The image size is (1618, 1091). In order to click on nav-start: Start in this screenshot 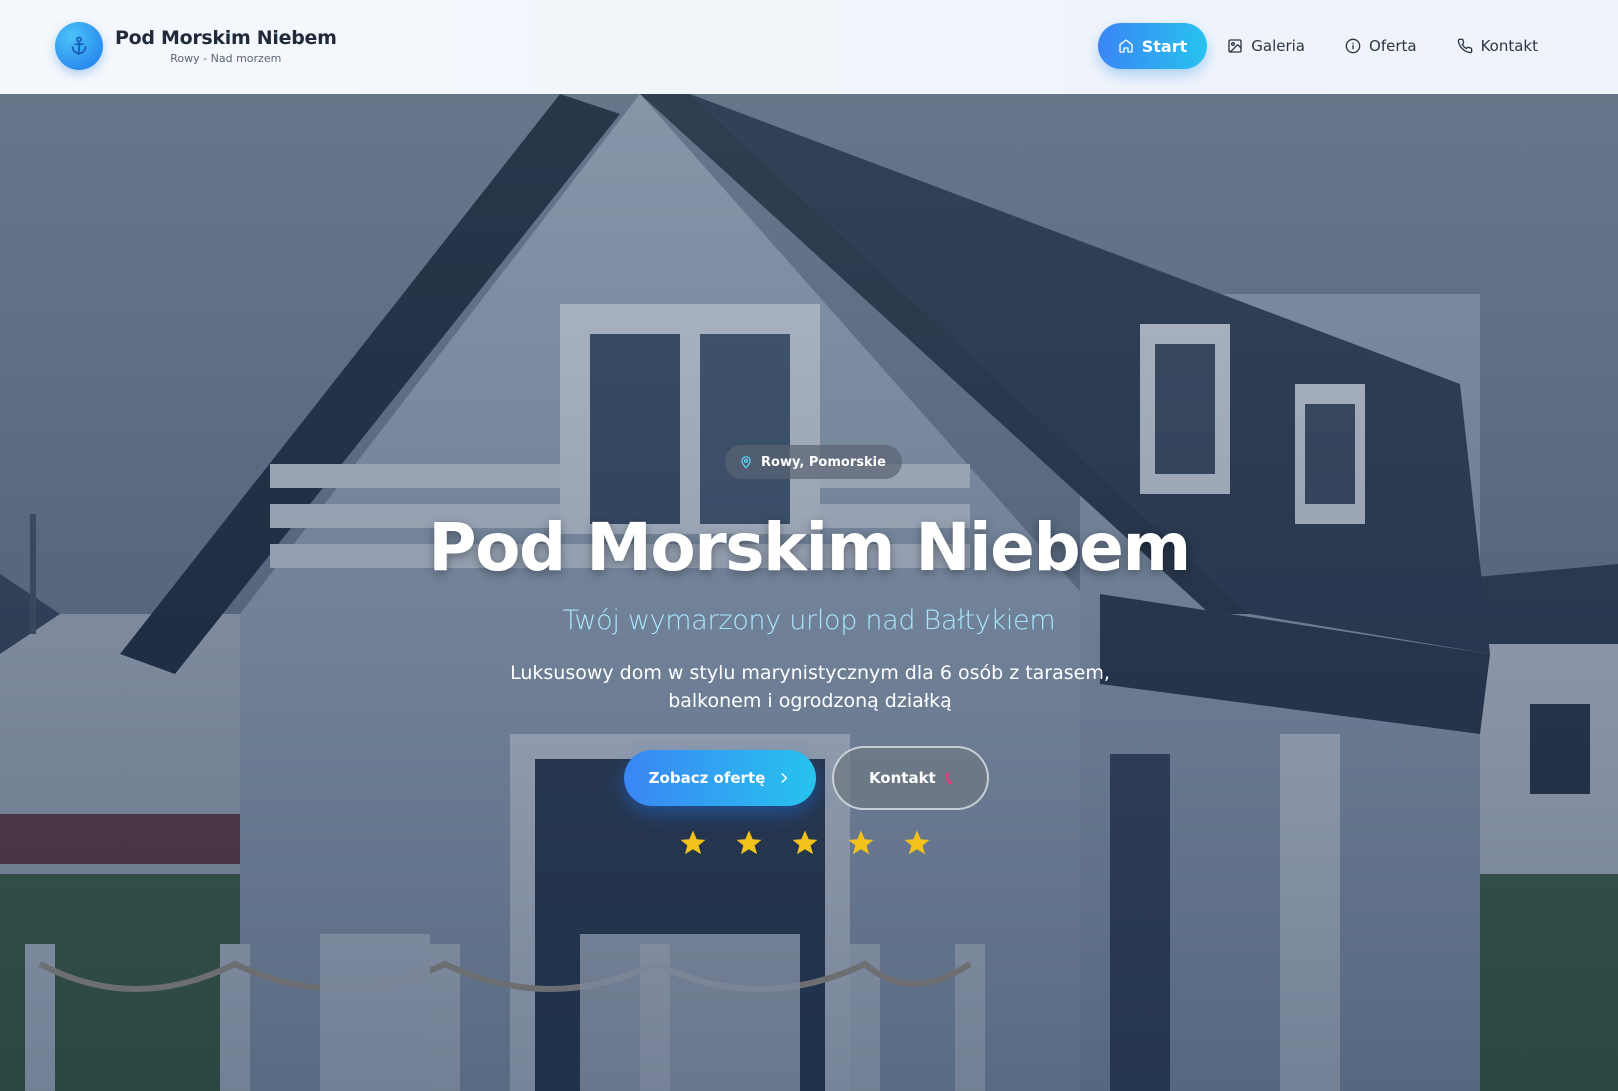, I will do `click(1152, 46)`.